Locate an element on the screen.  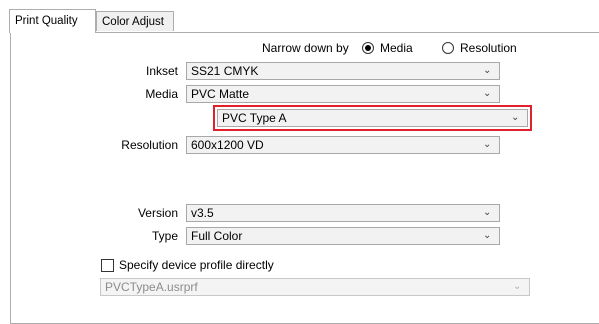
version-value: v3.5 is located at coordinates (202, 213).